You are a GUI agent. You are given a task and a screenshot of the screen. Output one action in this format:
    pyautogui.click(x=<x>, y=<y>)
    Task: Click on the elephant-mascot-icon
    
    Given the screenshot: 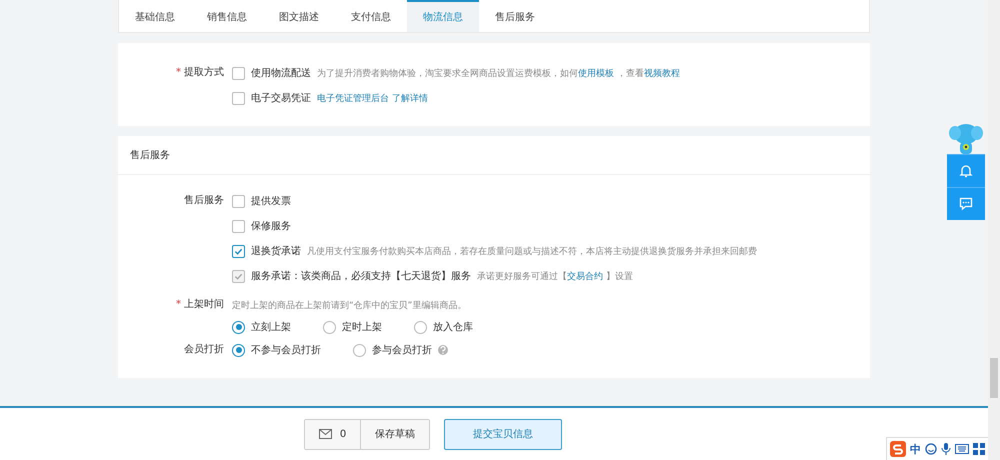 What is the action you would take?
    pyautogui.click(x=966, y=138)
    